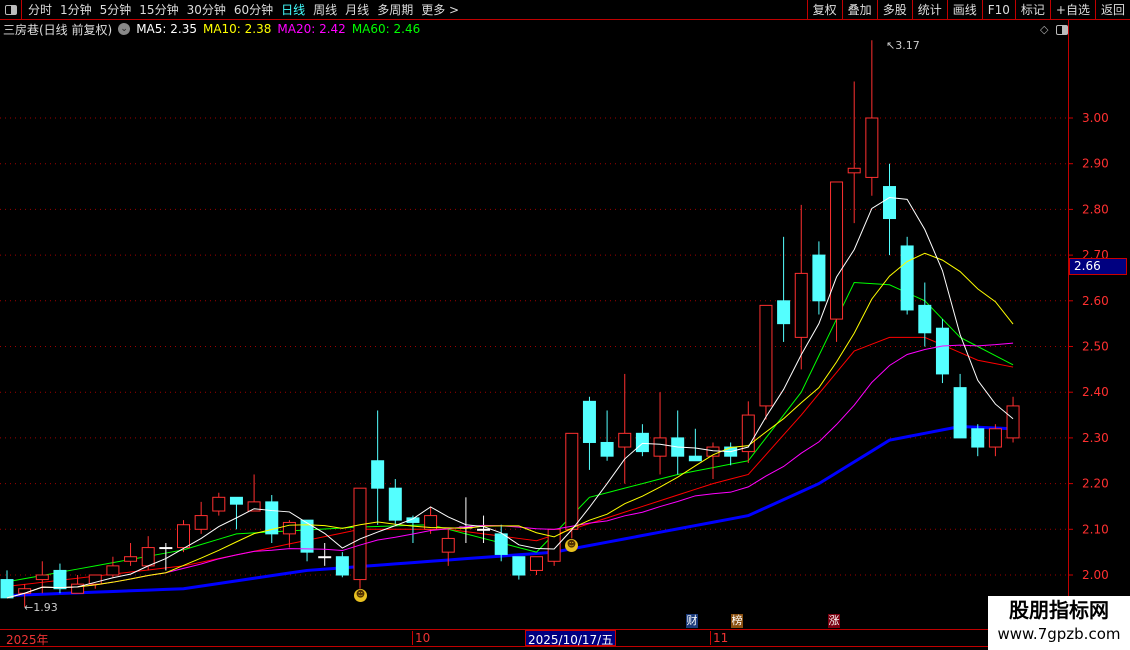 Image resolution: width=1130 pixels, height=650 pixels. Describe the element at coordinates (1095, 209) in the screenshot. I see `y-tick-label: 2.80` at that location.